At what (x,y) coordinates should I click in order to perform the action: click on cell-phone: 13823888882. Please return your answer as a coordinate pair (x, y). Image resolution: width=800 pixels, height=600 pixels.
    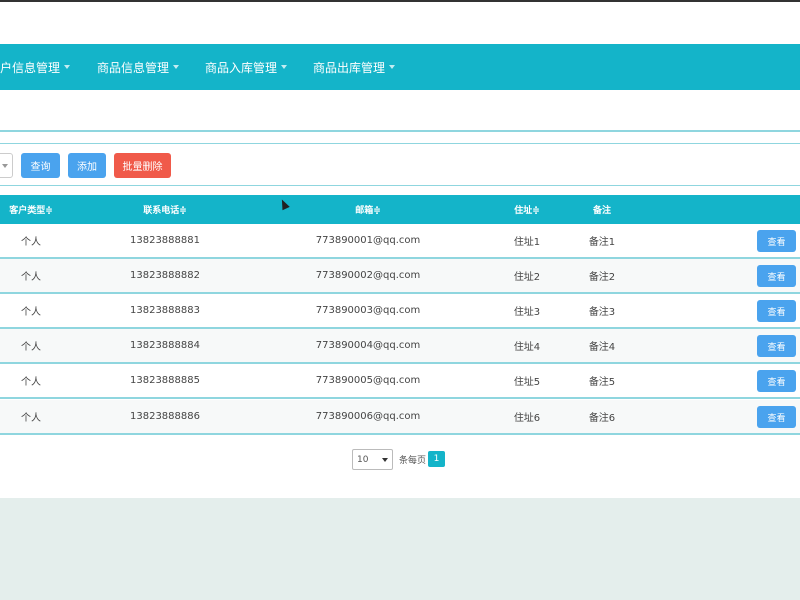
    Looking at the image, I should click on (165, 275).